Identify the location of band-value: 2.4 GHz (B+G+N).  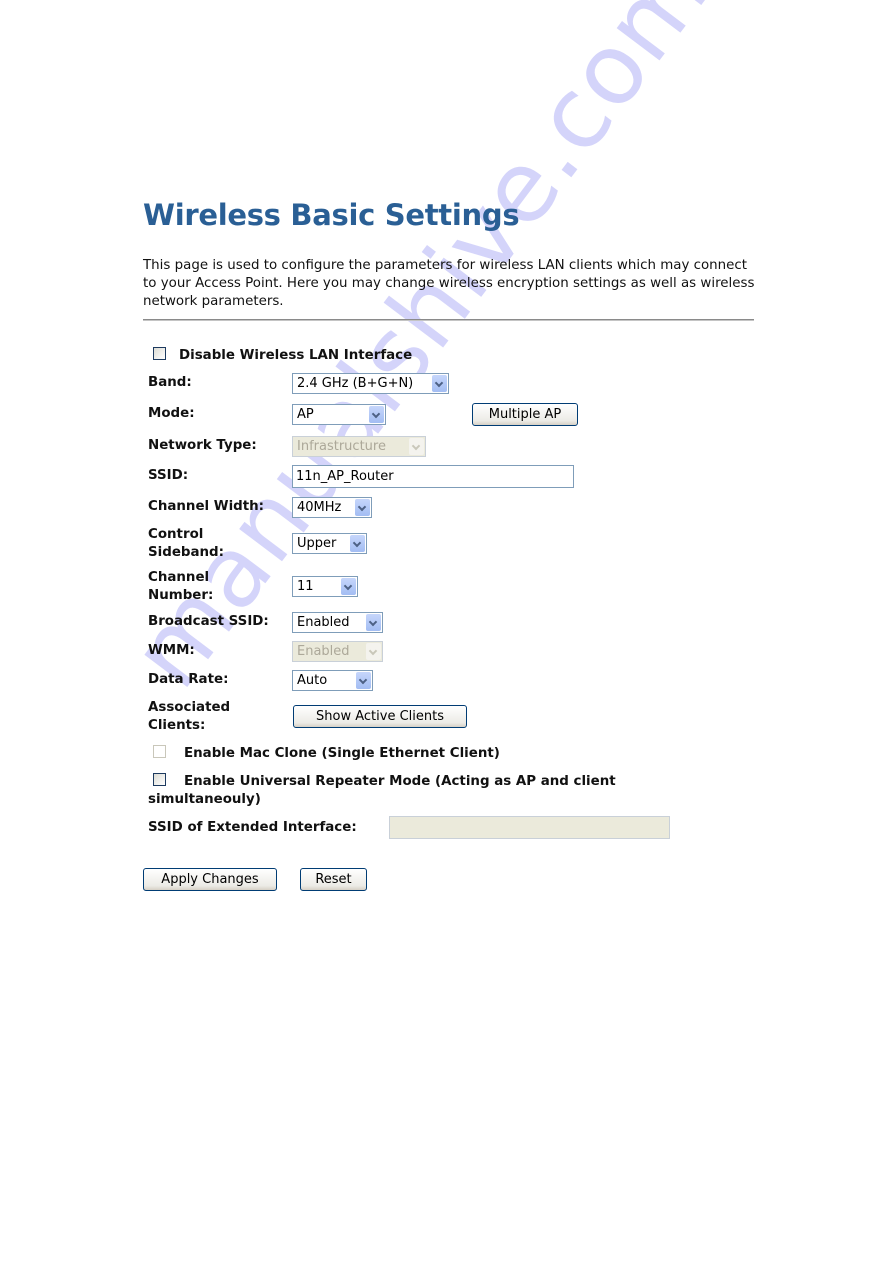
(355, 383).